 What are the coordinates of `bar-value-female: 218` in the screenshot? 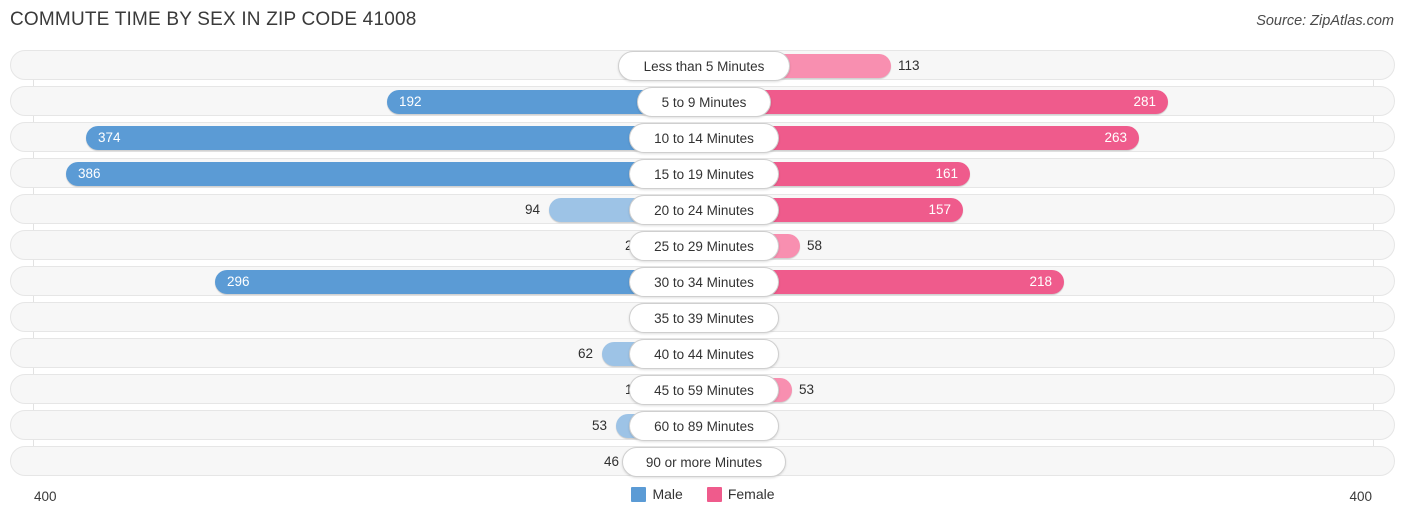 It's located at (1040, 281).